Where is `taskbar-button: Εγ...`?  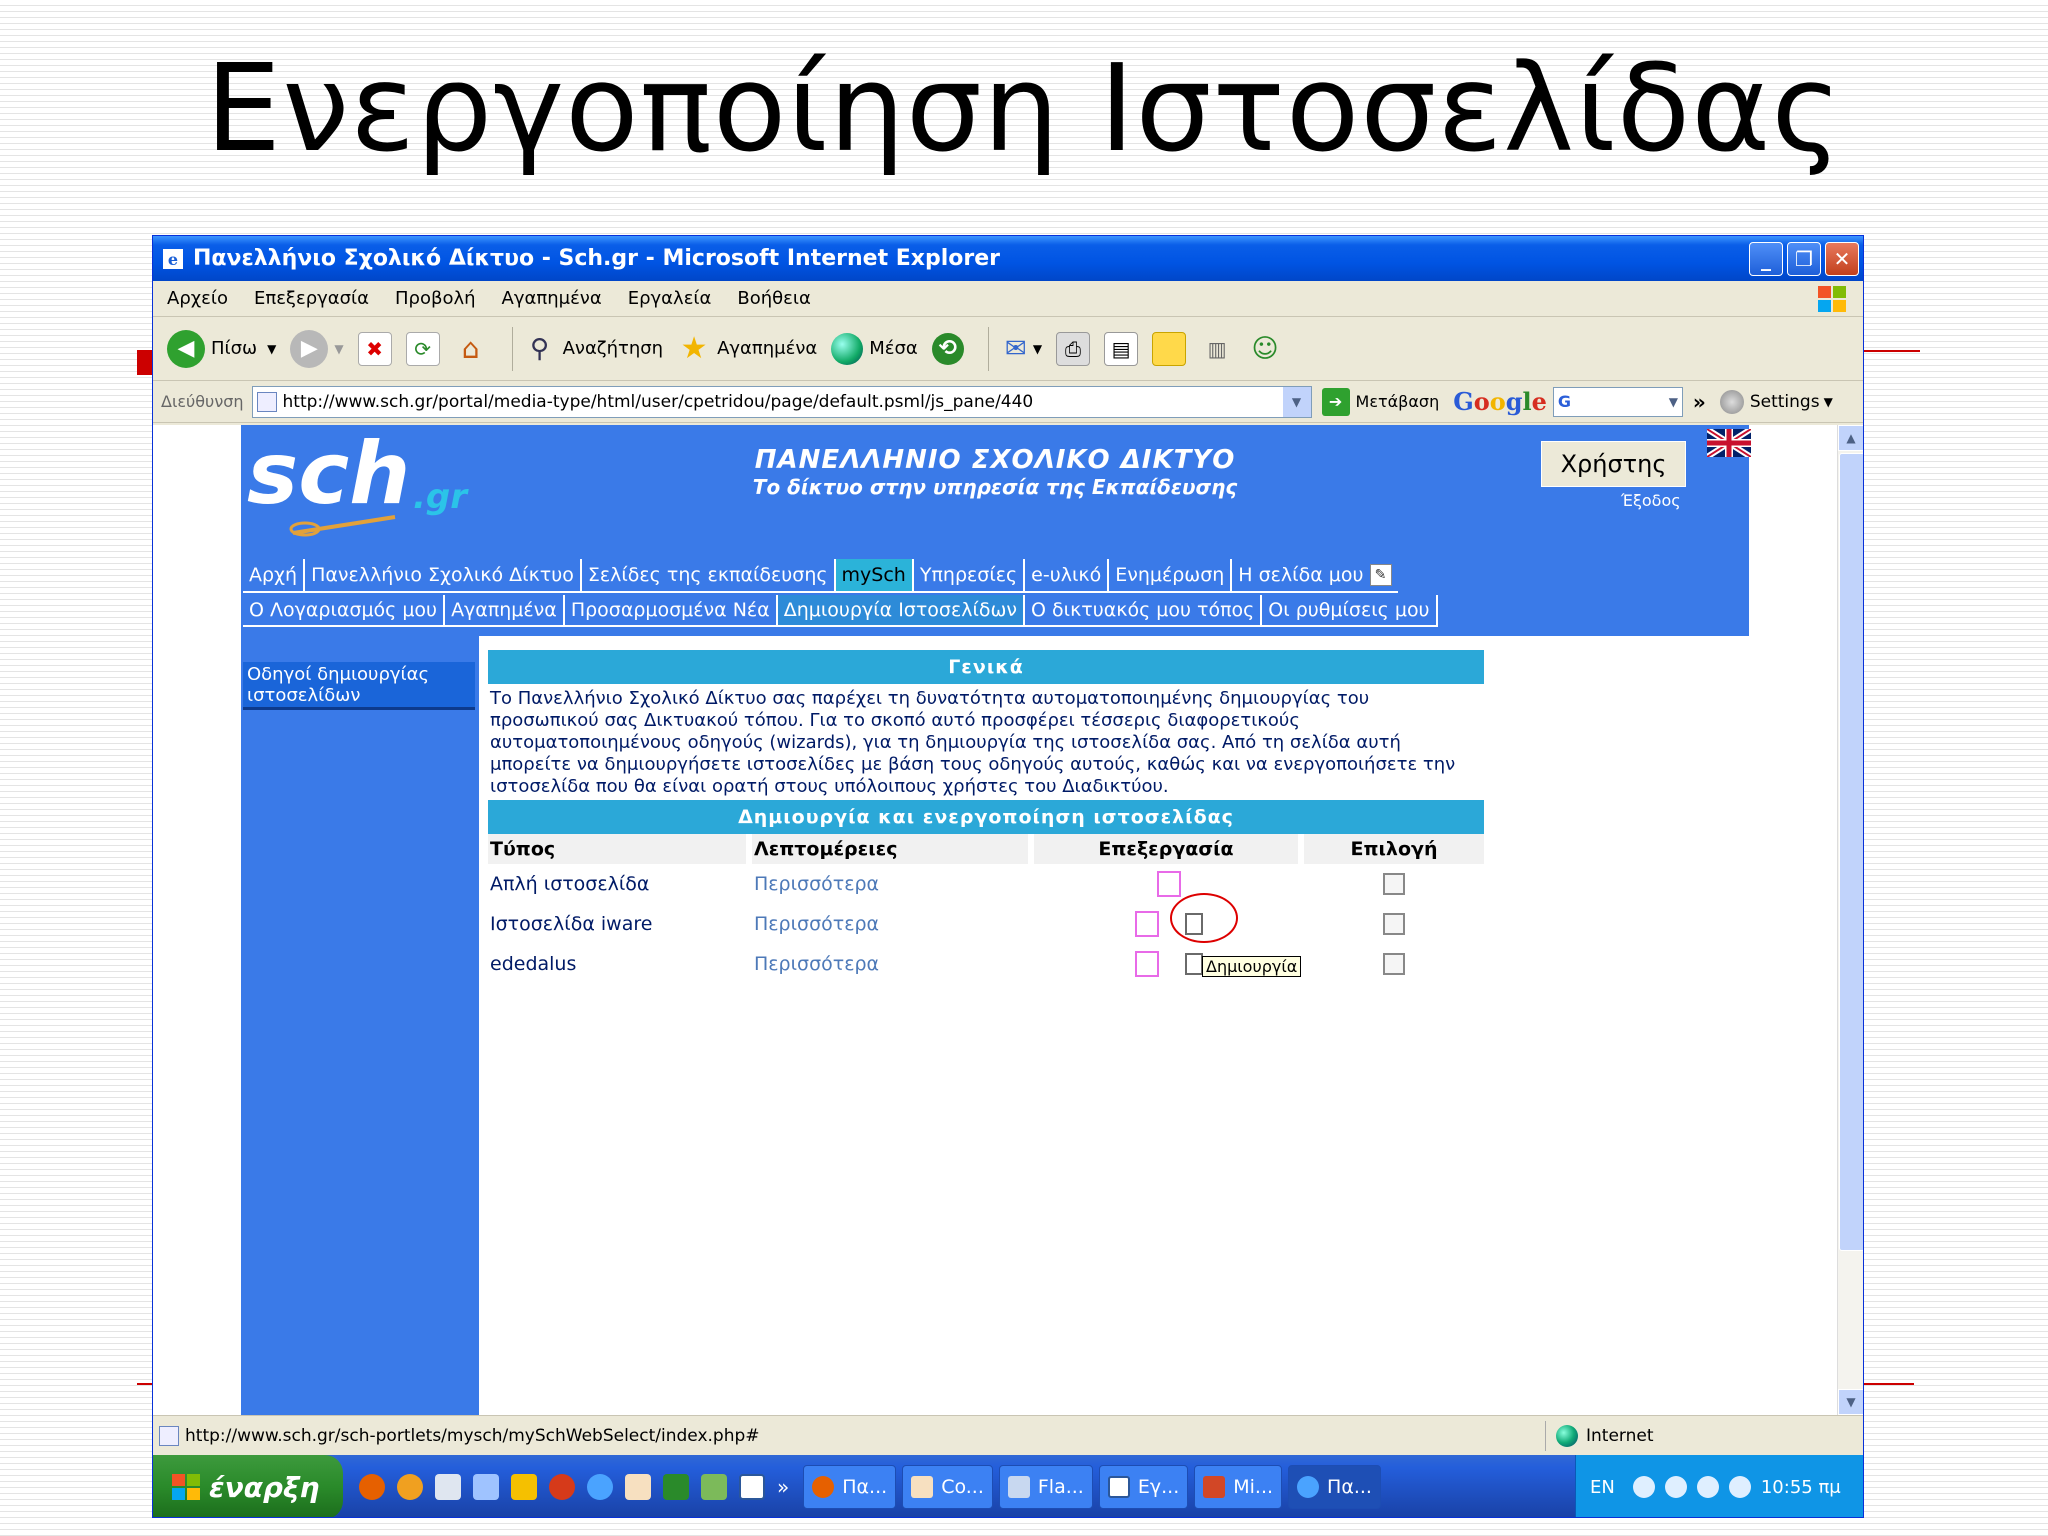 taskbar-button: Εγ... is located at coordinates (1143, 1487).